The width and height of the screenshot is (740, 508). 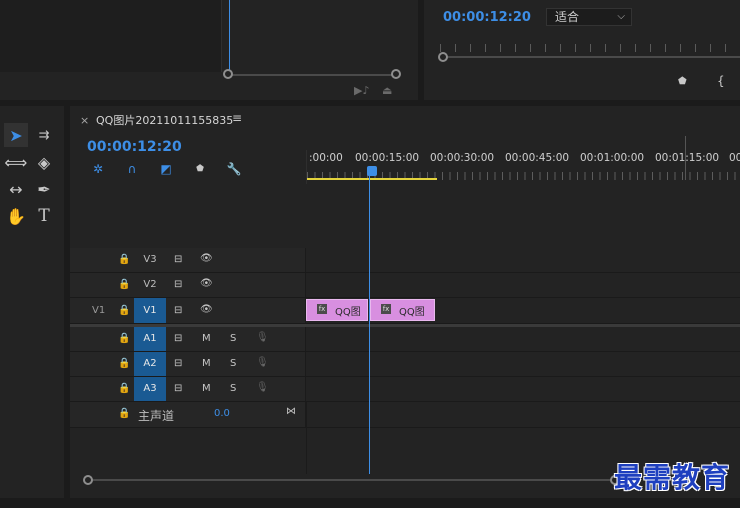 What do you see at coordinates (229, 37) in the screenshot?
I see `source-playhead` at bounding box center [229, 37].